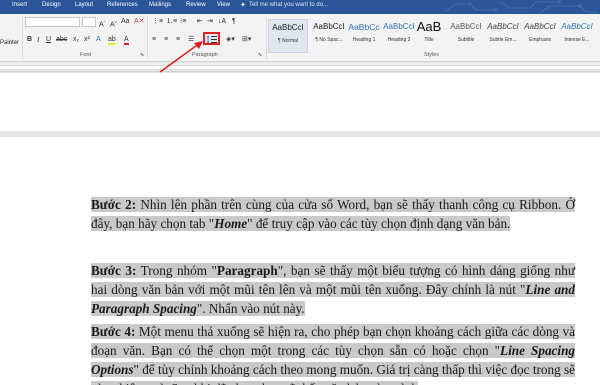  Describe the element at coordinates (113, 23) in the screenshot. I see `shrink-font-icon: Av` at that location.